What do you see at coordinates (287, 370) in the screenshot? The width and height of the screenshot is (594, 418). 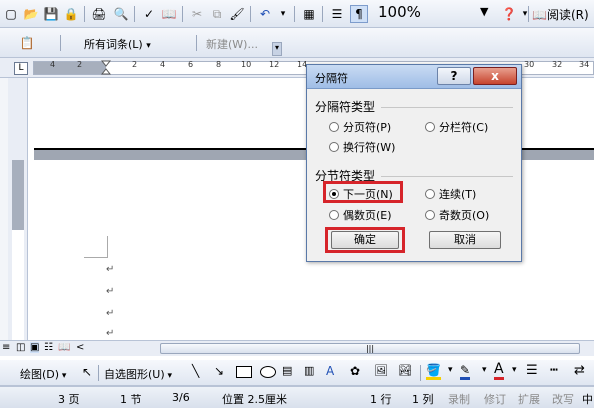 I see `text-box-icon: ▤` at bounding box center [287, 370].